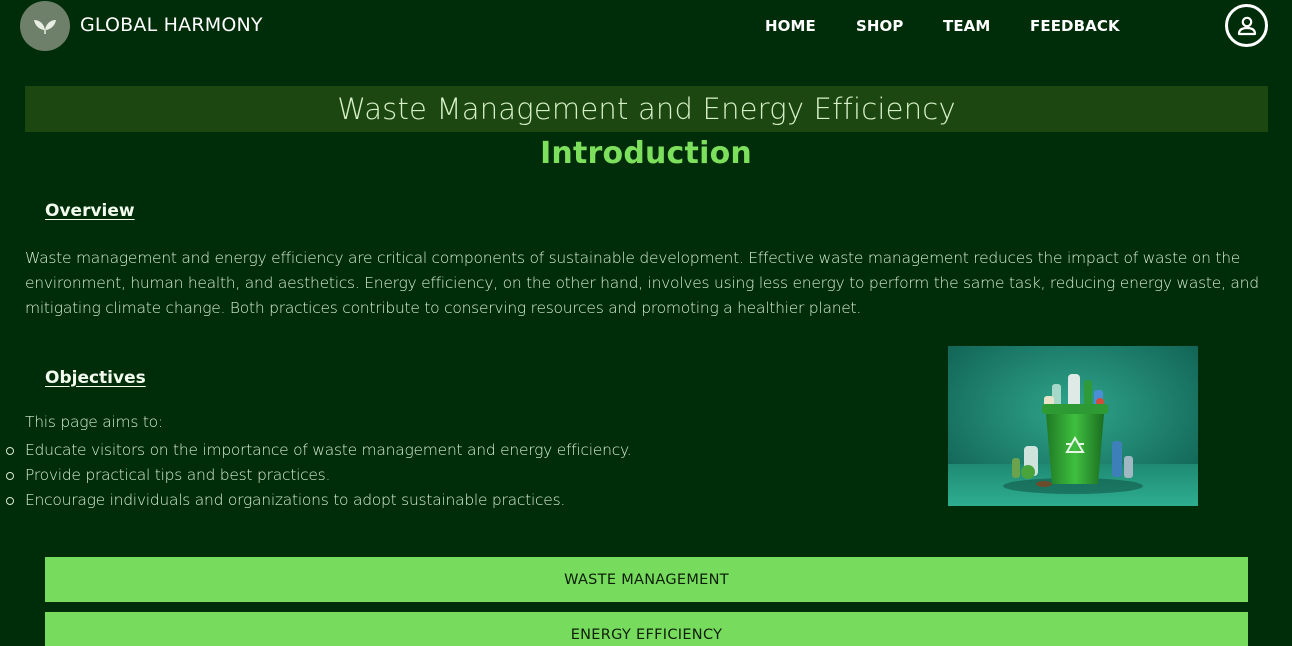 The image size is (1292, 646). I want to click on nav-feedback-link: FEEDBACK, so click(1075, 26).